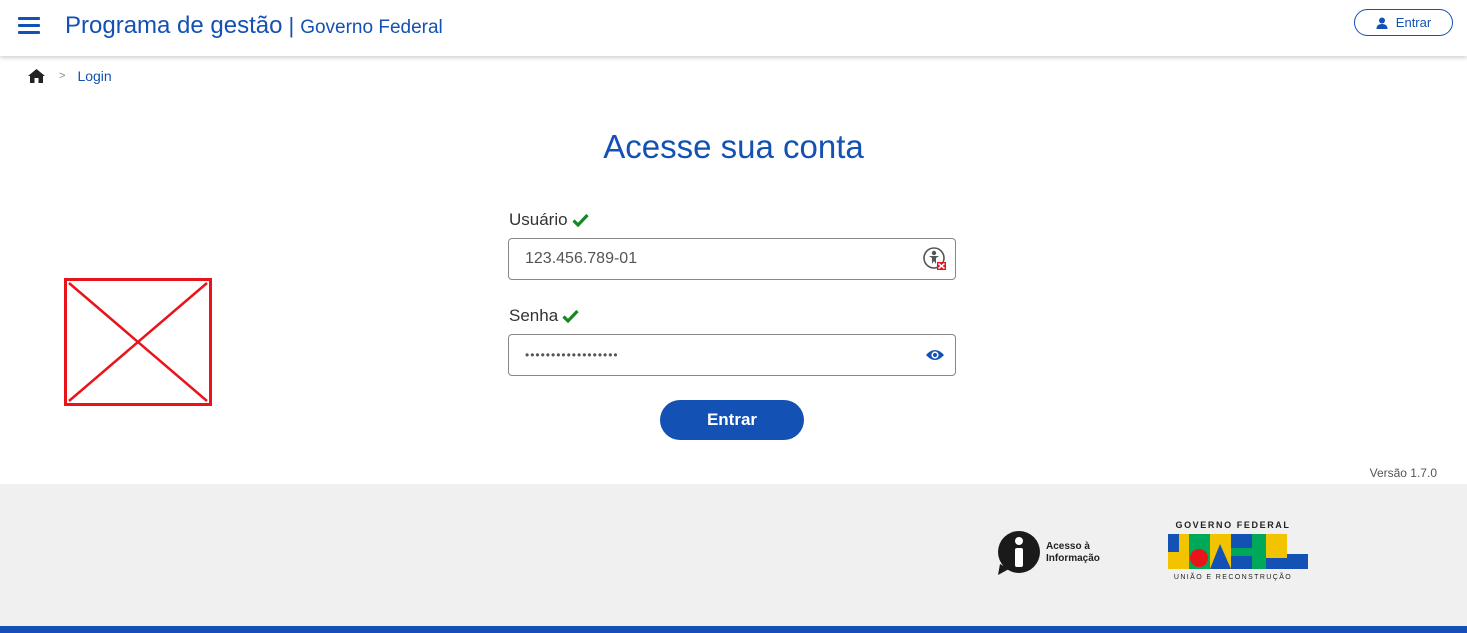 This screenshot has height=633, width=1467. I want to click on login-submit-button: Entrar, so click(732, 420).